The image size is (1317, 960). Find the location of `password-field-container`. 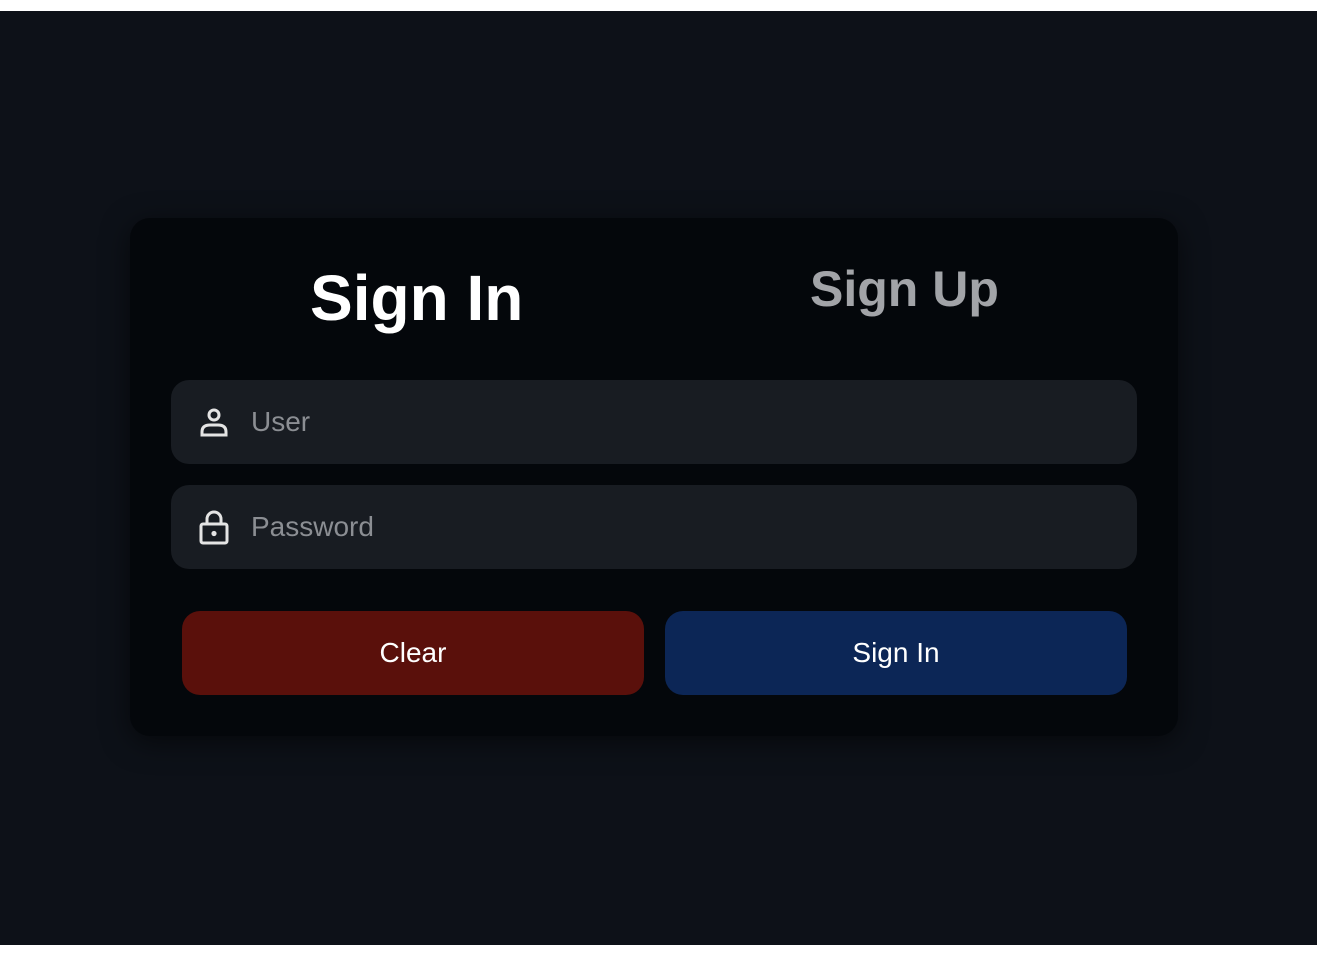

password-field-container is located at coordinates (654, 527).